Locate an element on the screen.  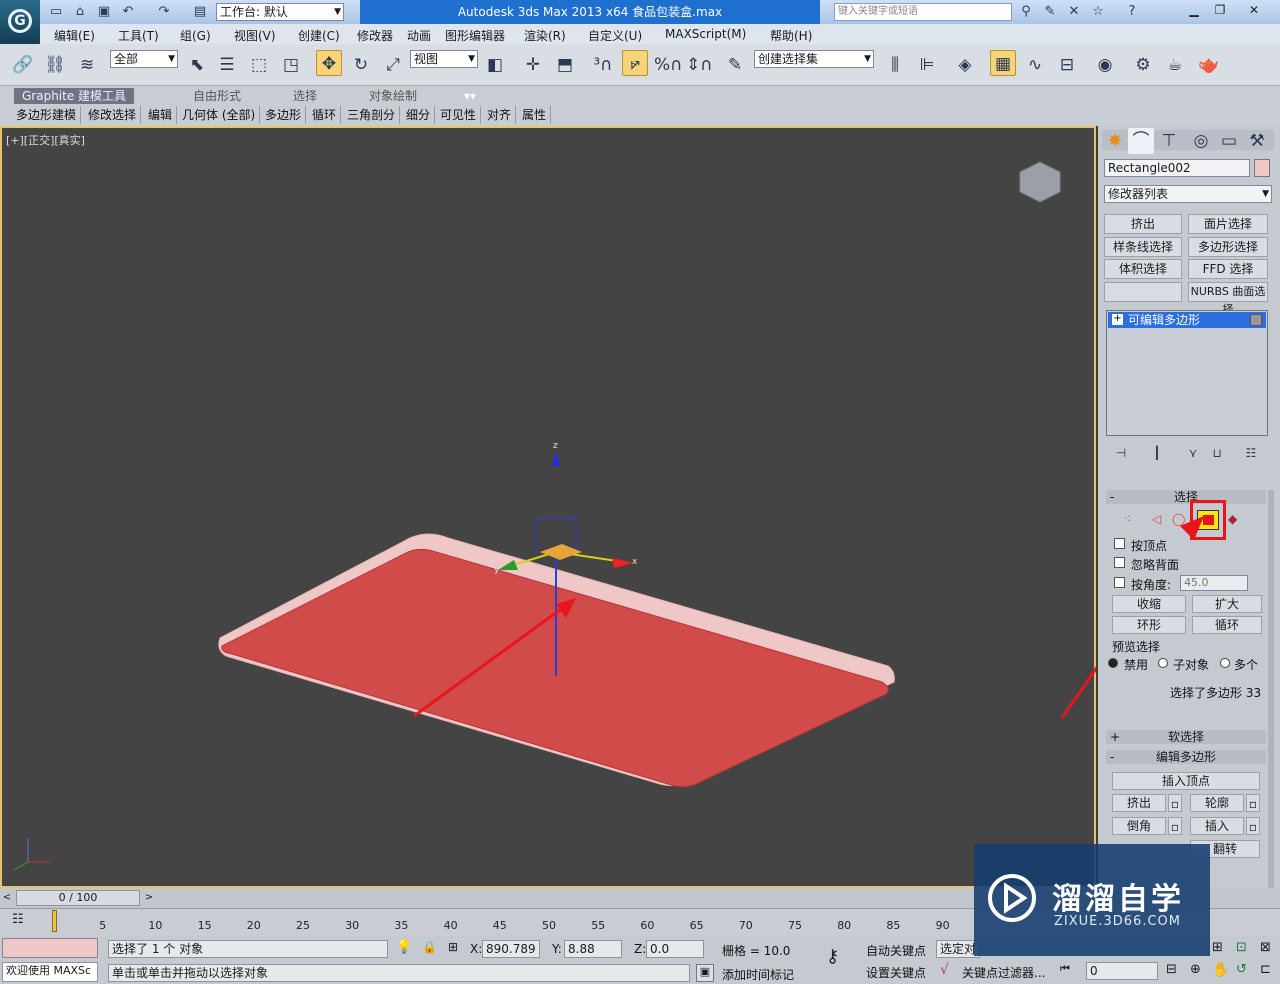
watermark-title: 溜溜自学 is located at coordinates (1118, 899).